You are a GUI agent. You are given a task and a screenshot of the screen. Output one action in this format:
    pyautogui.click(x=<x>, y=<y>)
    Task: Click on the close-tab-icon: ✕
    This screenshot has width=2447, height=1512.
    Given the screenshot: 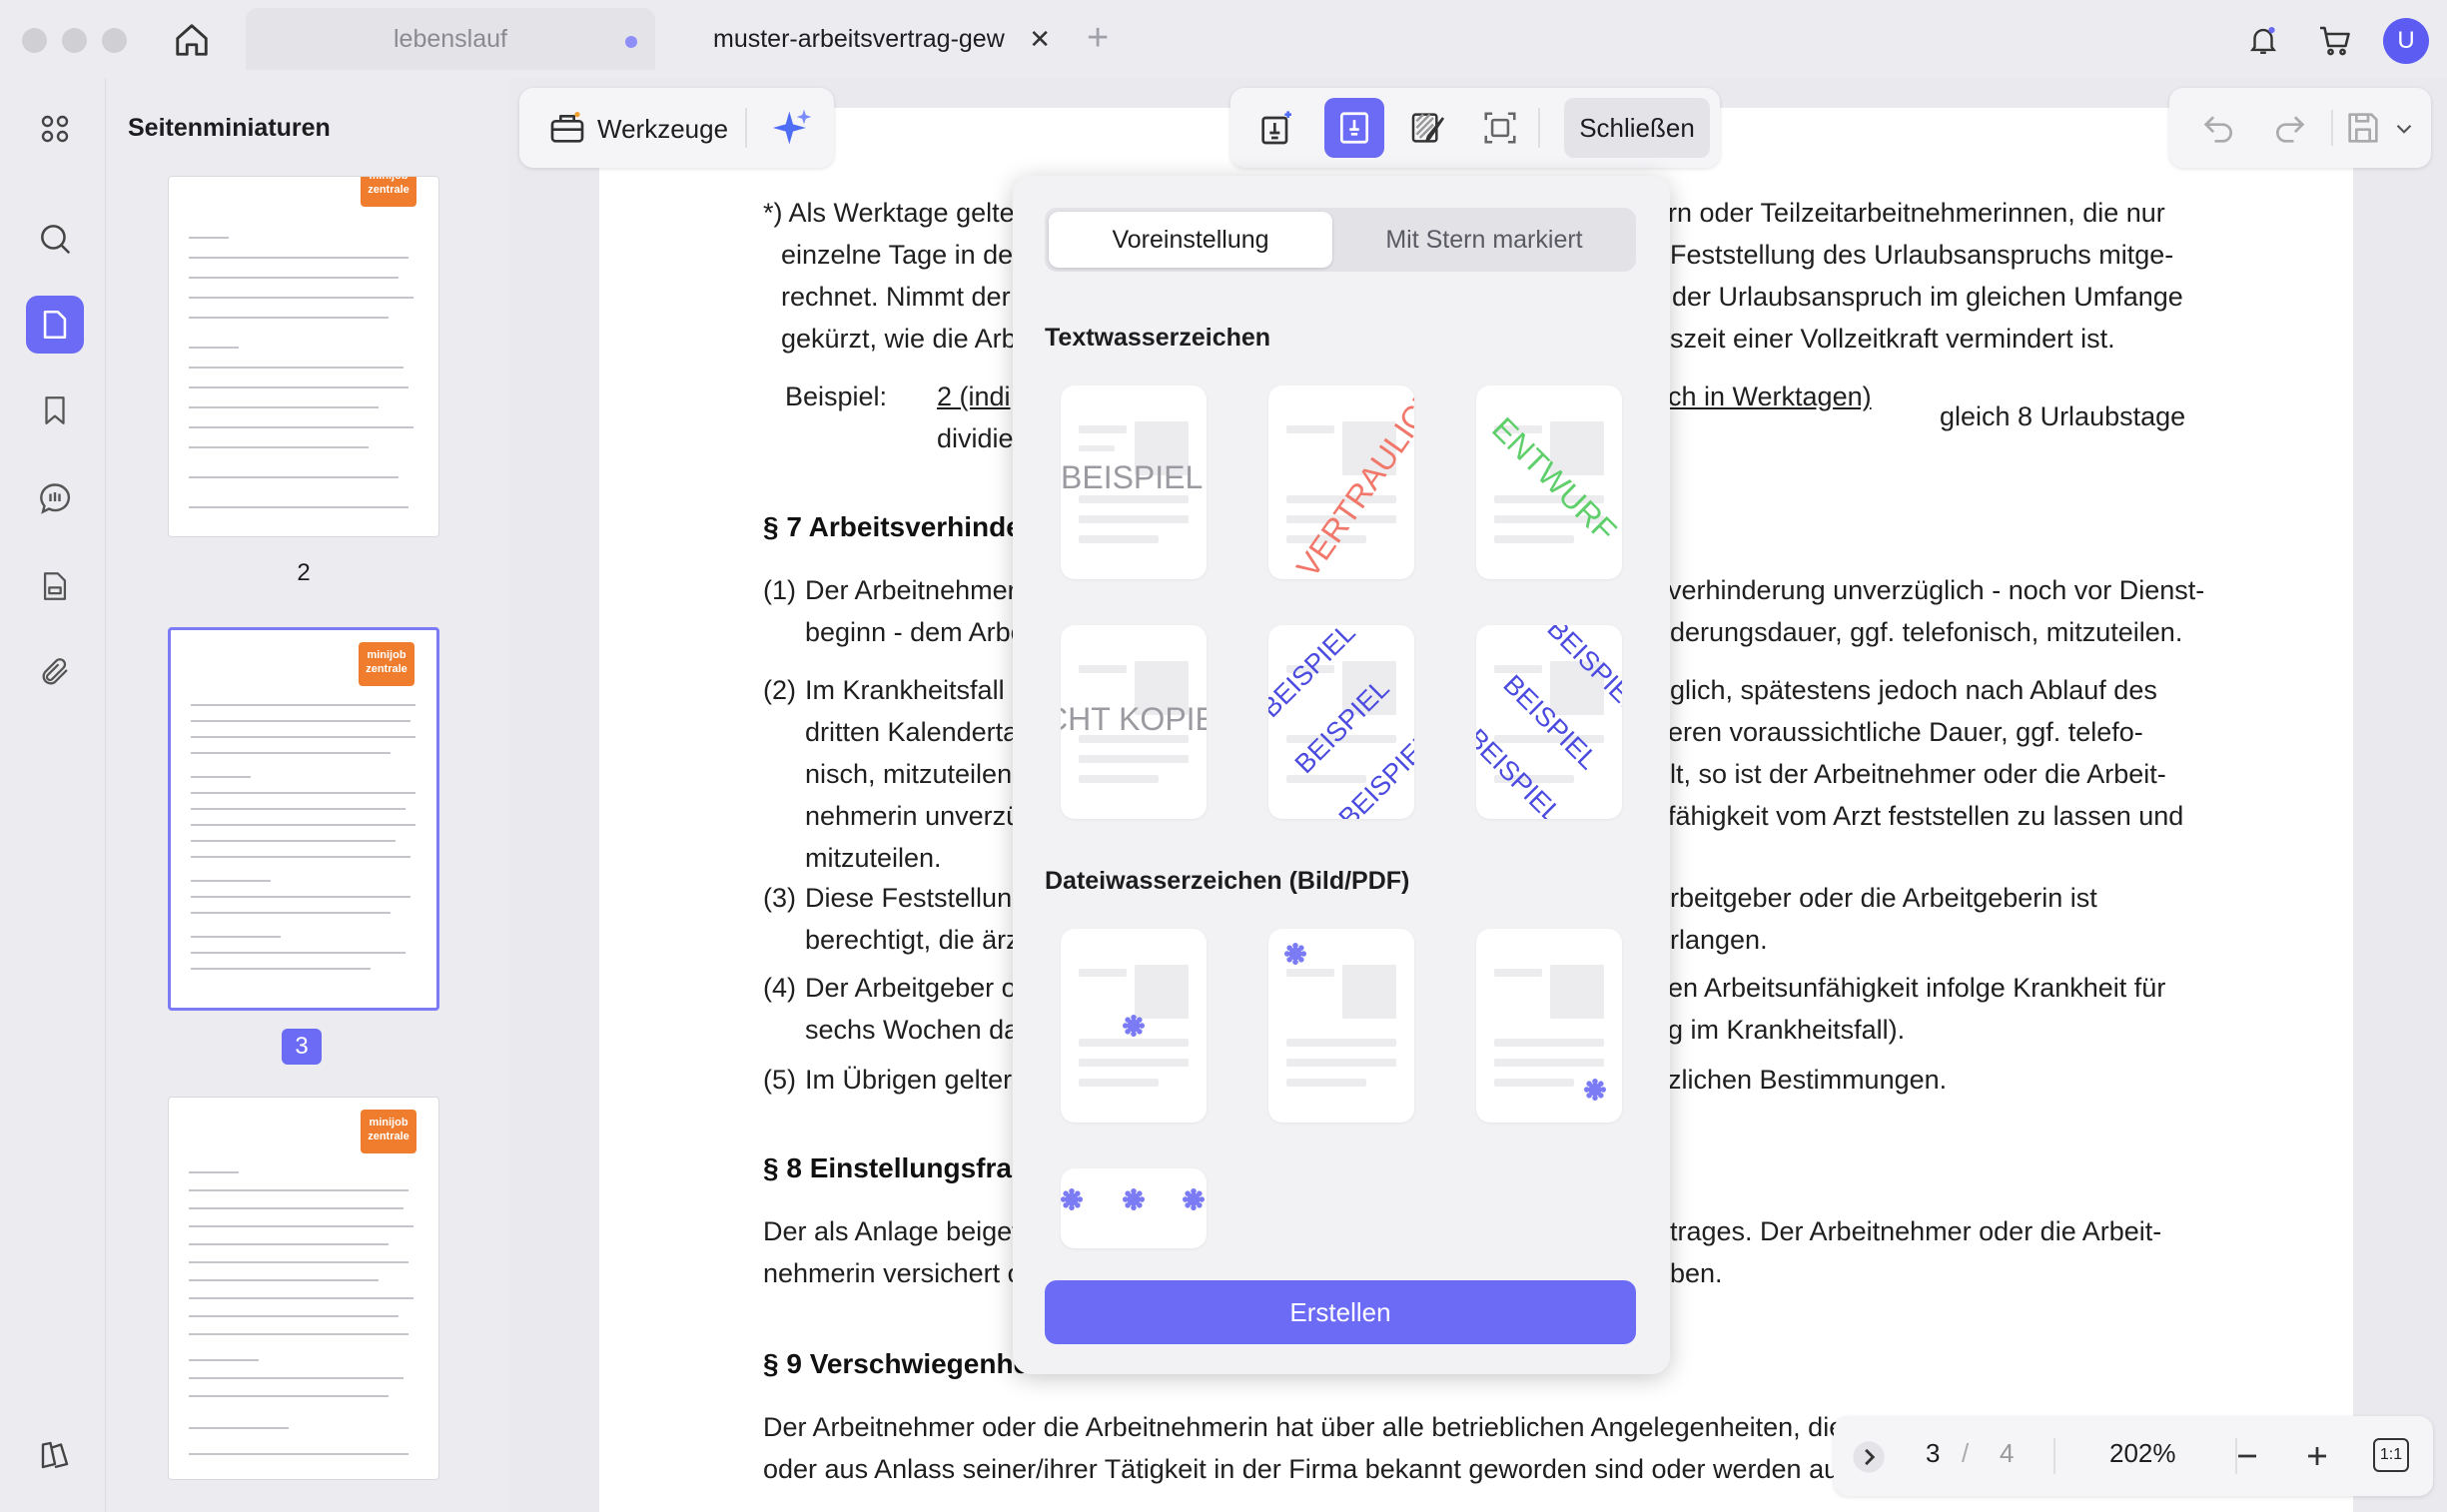 What is the action you would take?
    pyautogui.click(x=1040, y=39)
    